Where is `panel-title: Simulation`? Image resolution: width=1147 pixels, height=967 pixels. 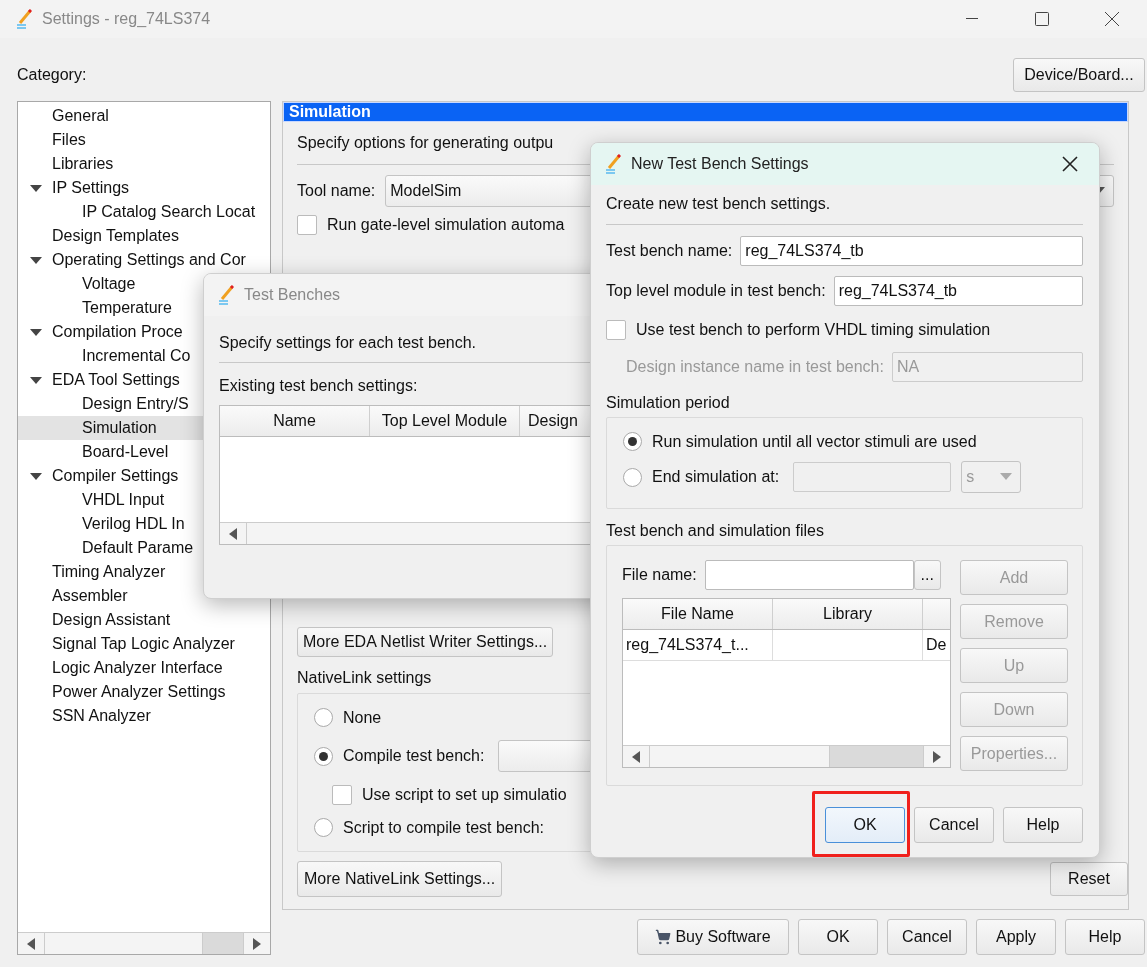
panel-title: Simulation is located at coordinates (705, 112).